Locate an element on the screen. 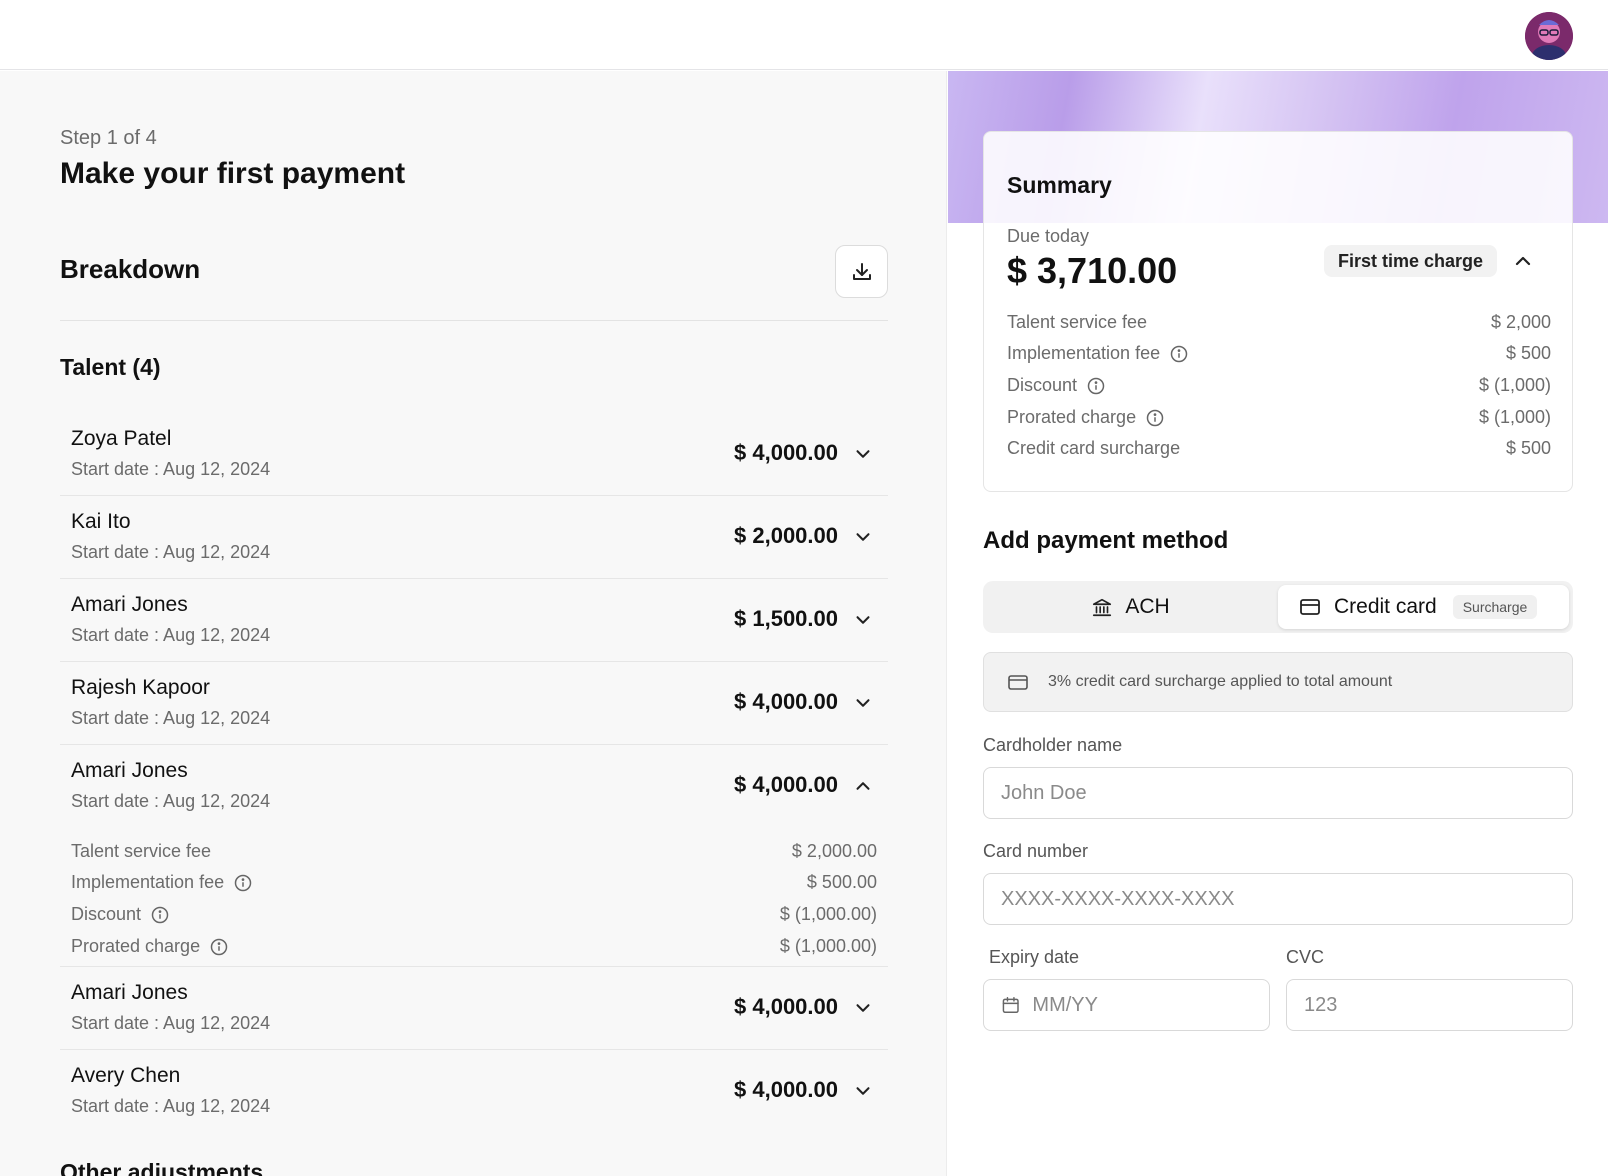 The width and height of the screenshot is (1608, 1176). summary-line: Implementation fee $ 500 is located at coordinates (1279, 355).